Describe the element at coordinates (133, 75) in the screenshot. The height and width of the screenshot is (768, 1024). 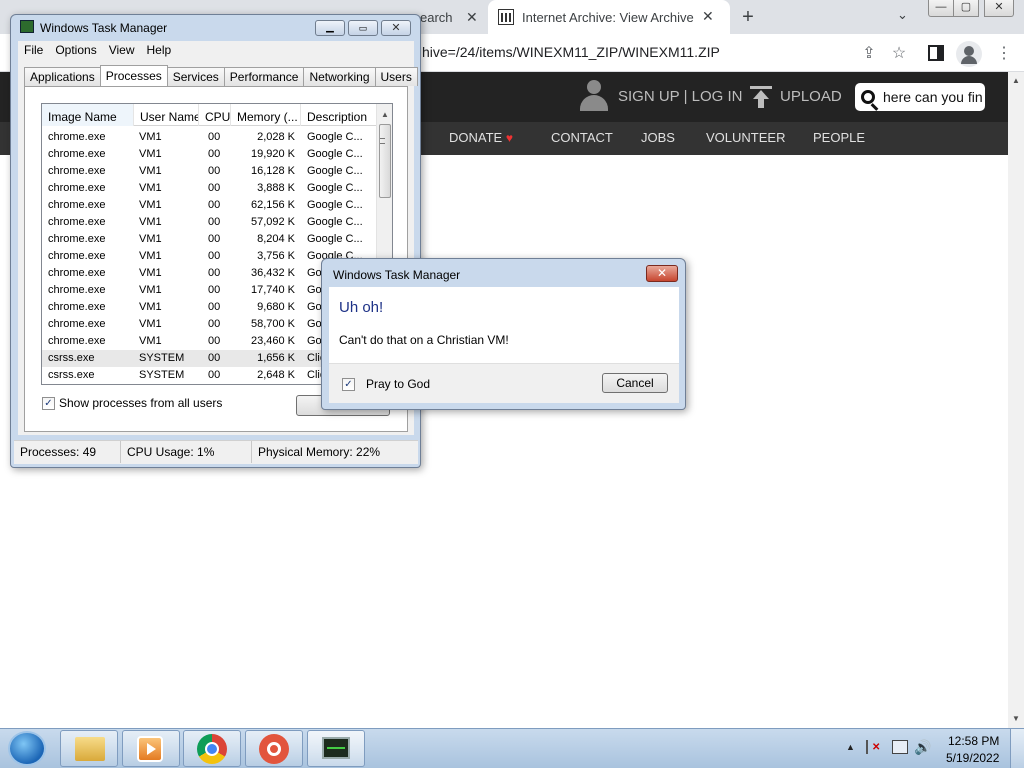
I see `tab-processes: Processes` at that location.